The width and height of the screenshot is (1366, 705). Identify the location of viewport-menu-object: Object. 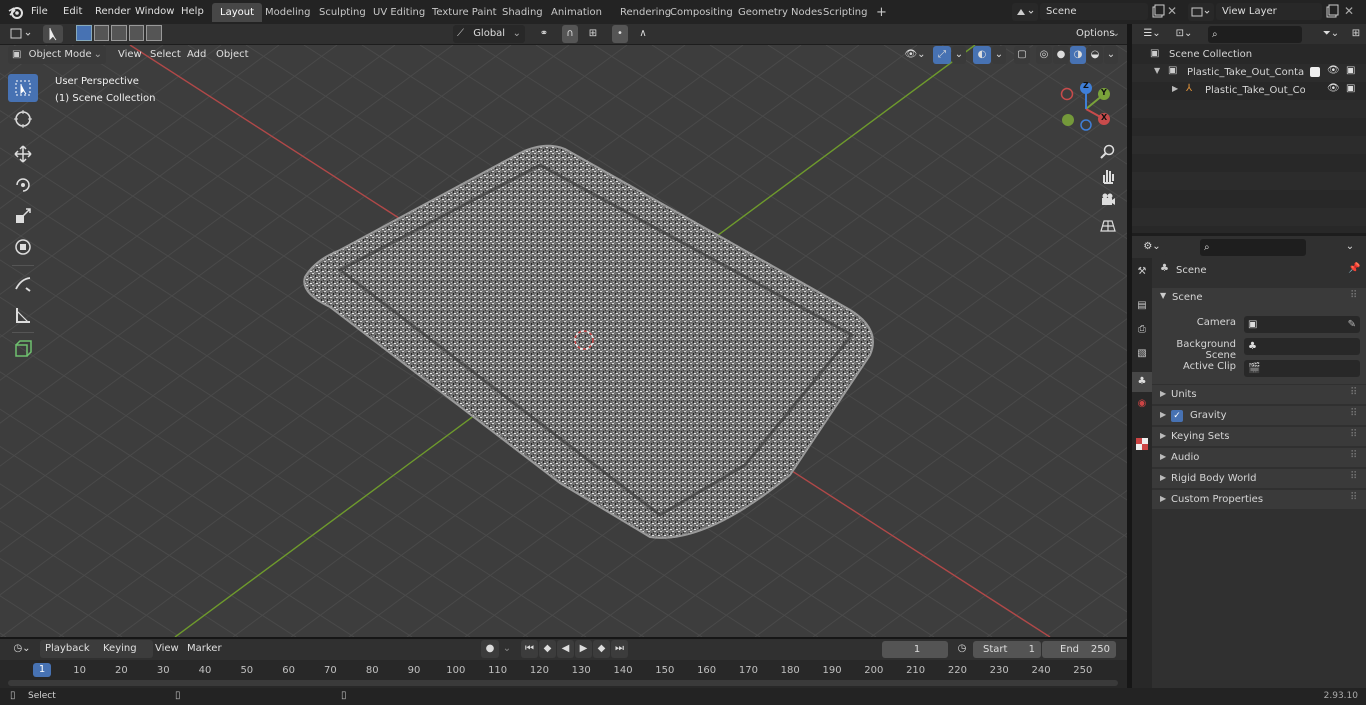
(232, 55).